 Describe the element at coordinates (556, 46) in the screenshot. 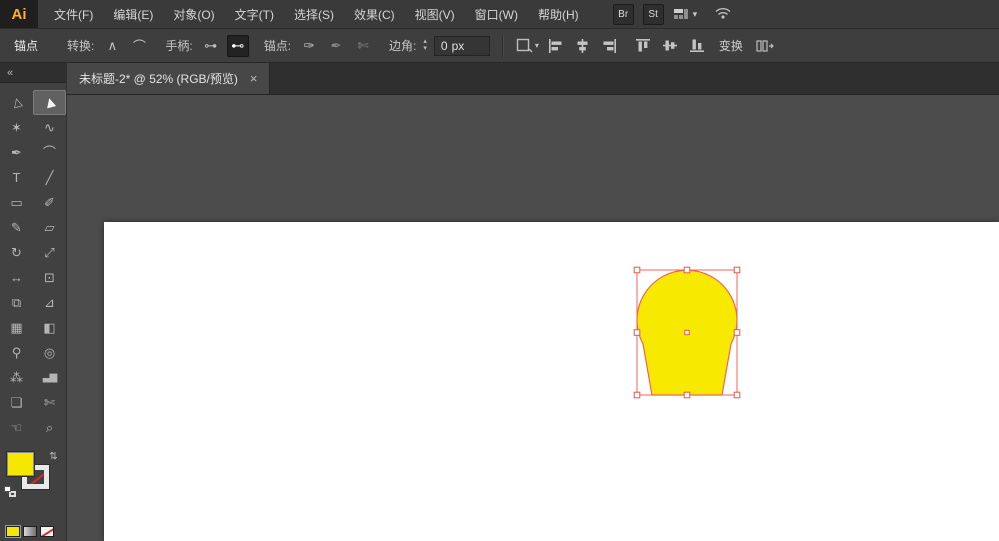

I see `align-left-button` at that location.